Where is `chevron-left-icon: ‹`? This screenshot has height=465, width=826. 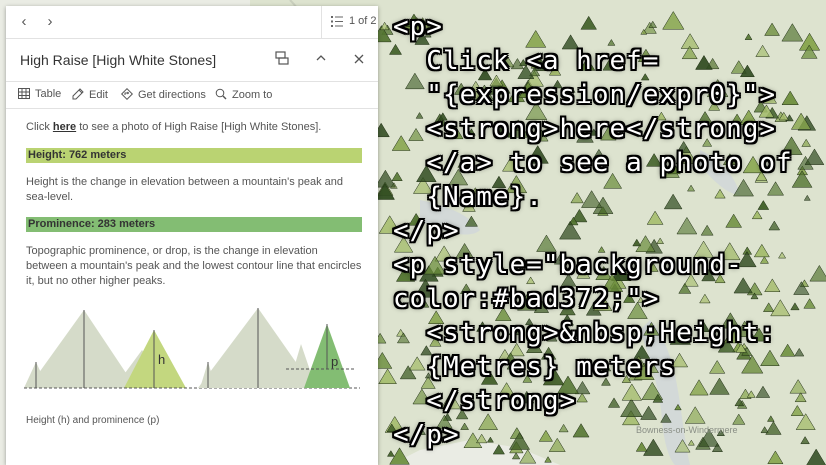
chevron-left-icon: ‹ is located at coordinates (24, 22).